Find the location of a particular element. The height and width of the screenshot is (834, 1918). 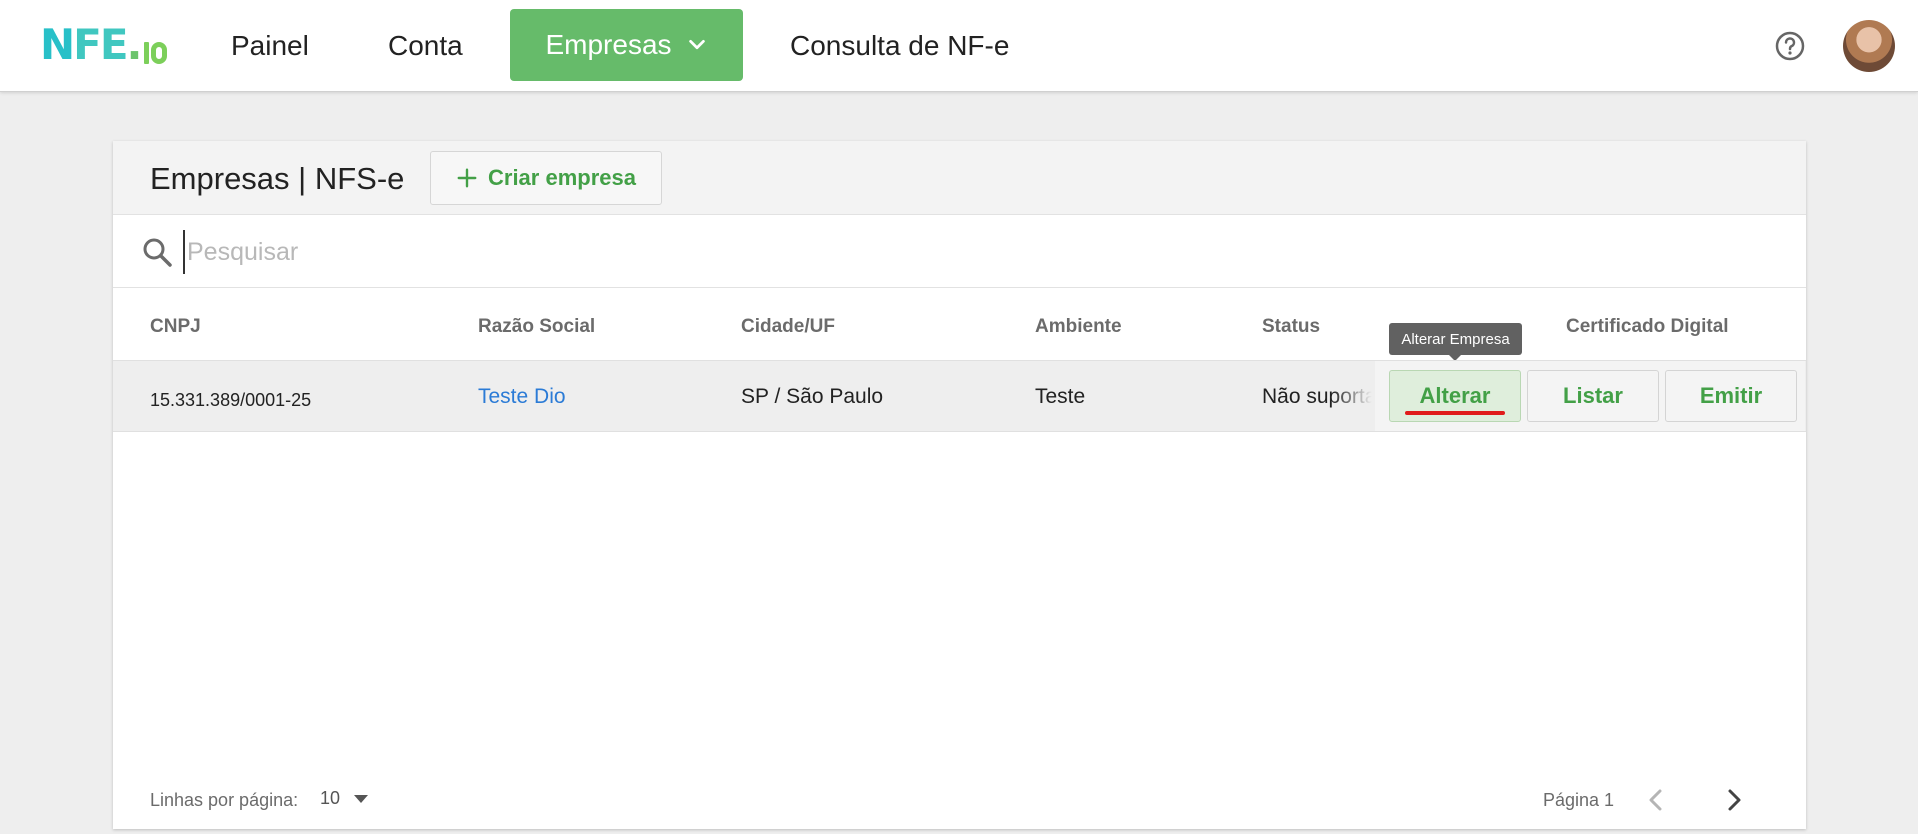

listar-button: Listar is located at coordinates (1593, 396).